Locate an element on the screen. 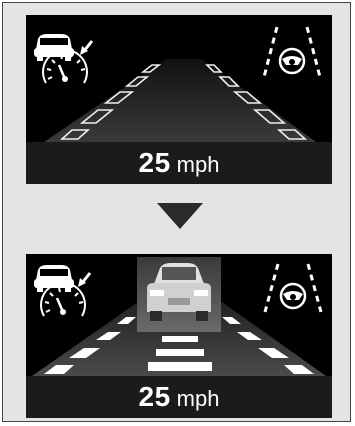  down-triangle-icon is located at coordinates (180, 216).